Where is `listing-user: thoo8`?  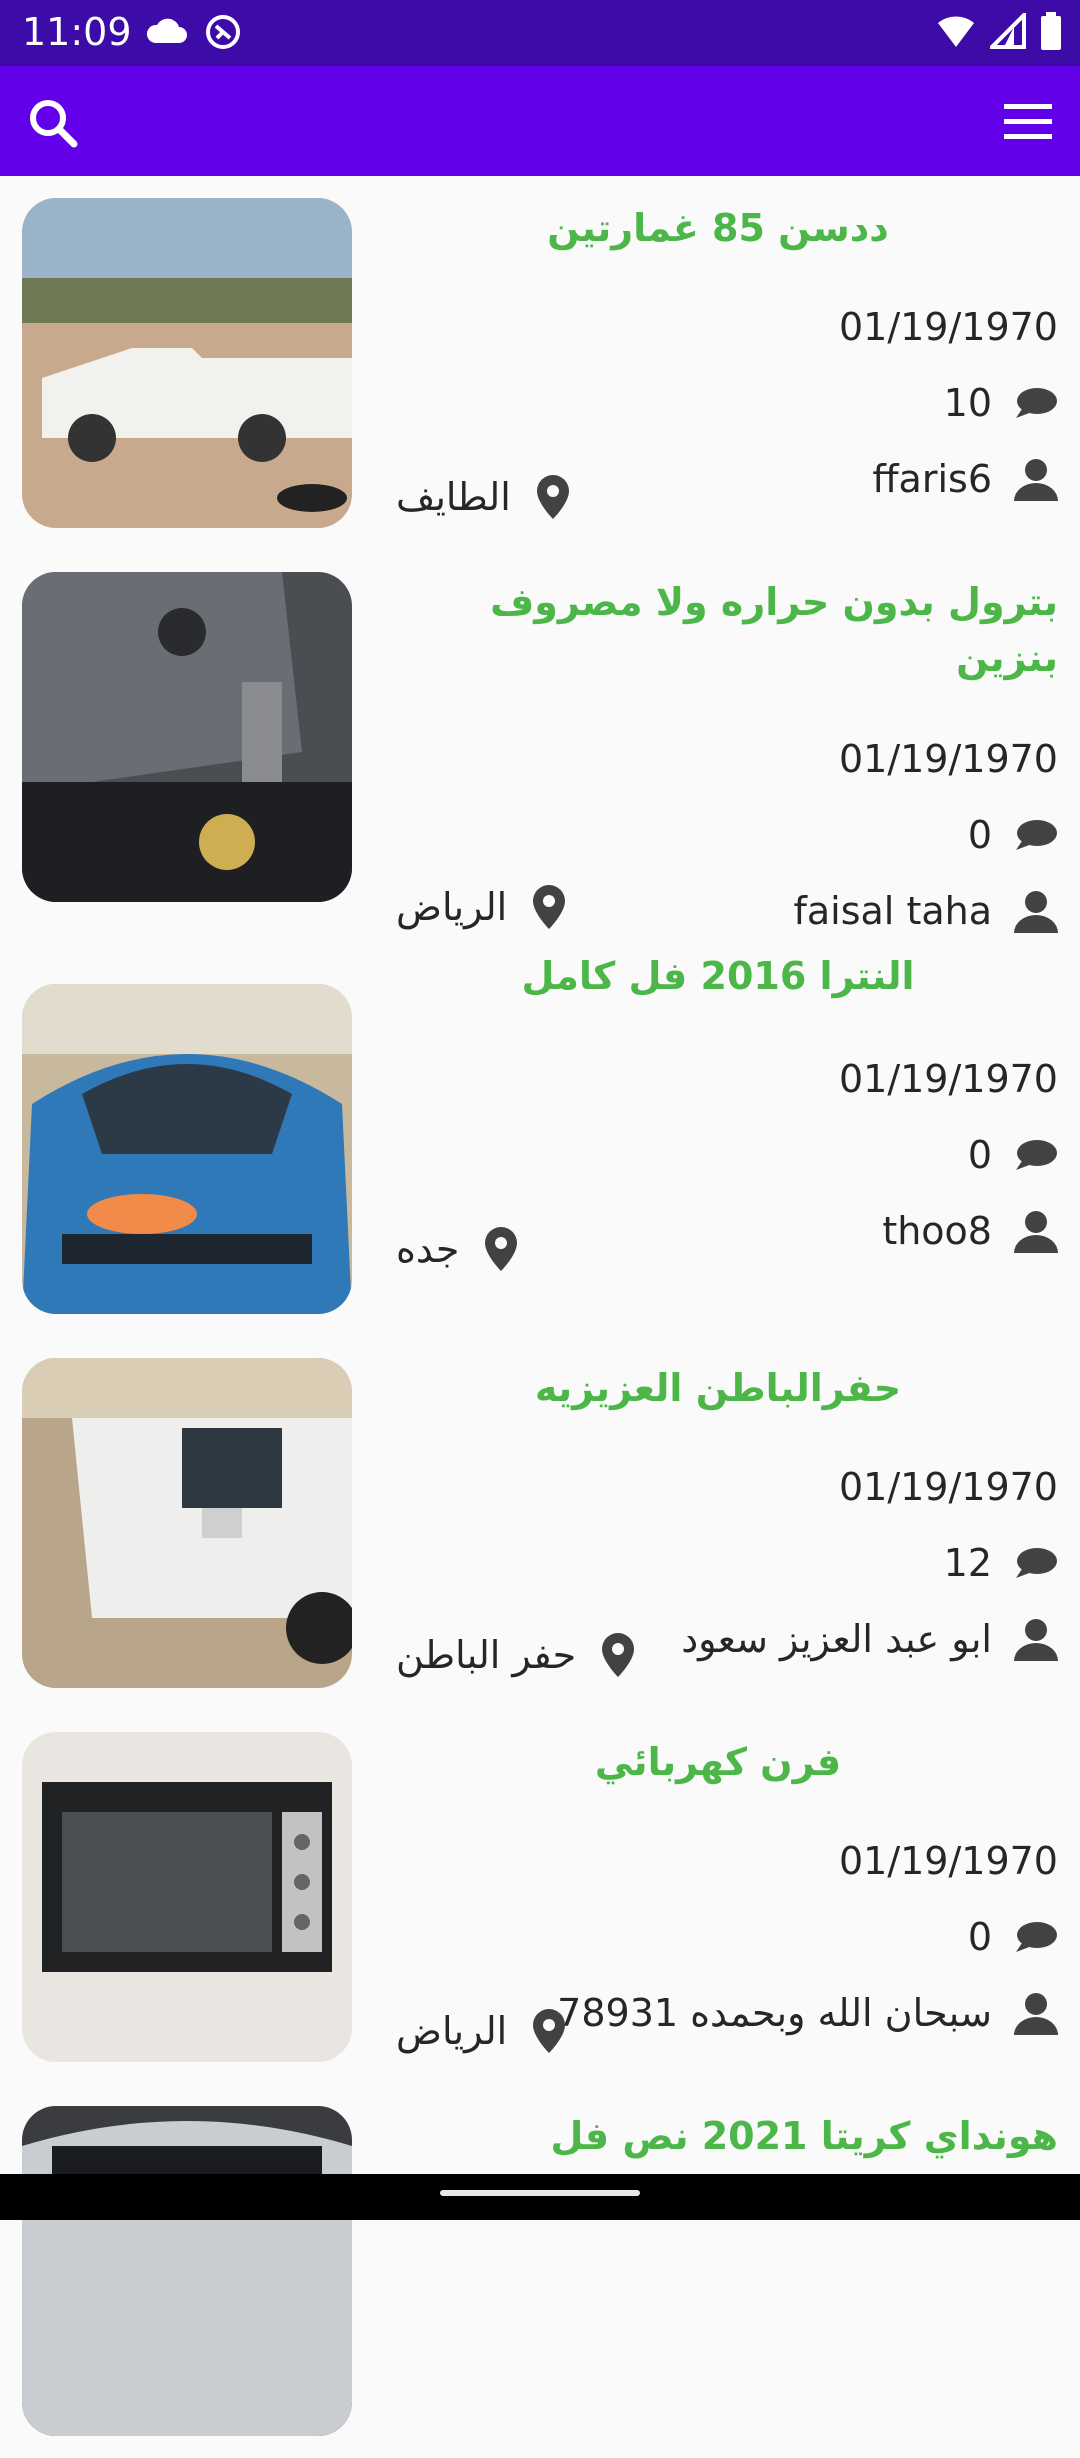
listing-user: thoo8 is located at coordinates (937, 1231).